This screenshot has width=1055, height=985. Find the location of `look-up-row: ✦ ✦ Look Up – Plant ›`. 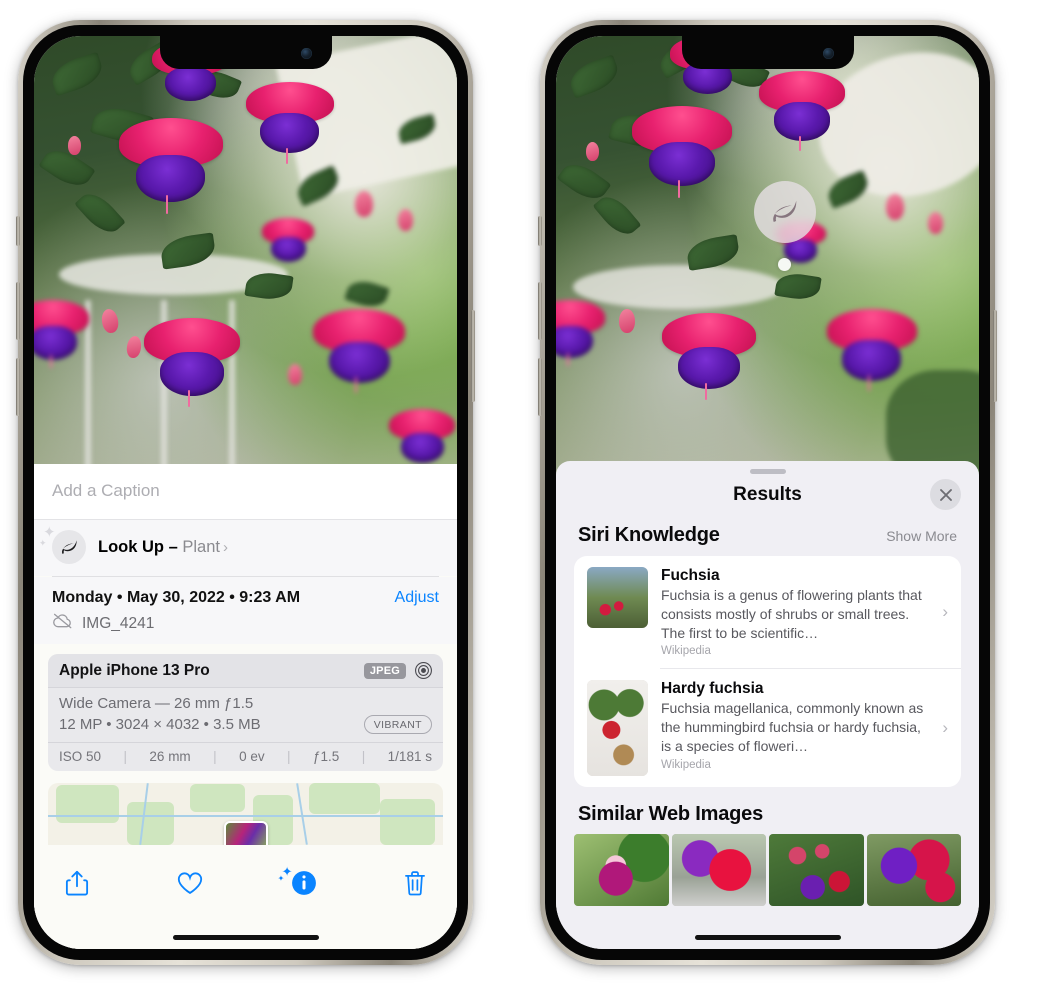

look-up-row: ✦ ✦ Look Up – Plant › is located at coordinates (245, 548).